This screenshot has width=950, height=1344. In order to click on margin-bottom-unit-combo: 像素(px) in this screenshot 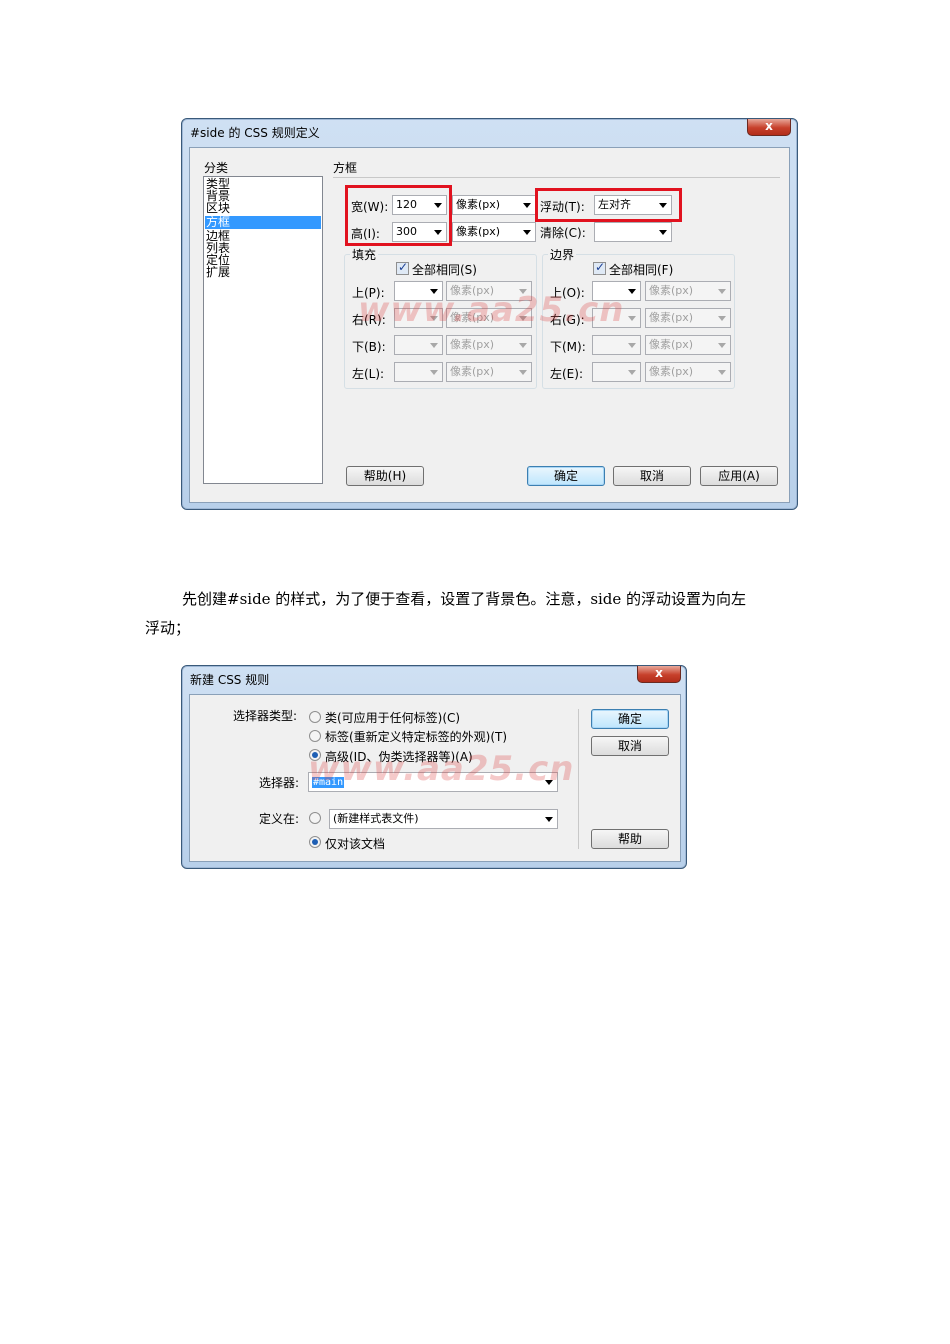, I will do `click(688, 345)`.